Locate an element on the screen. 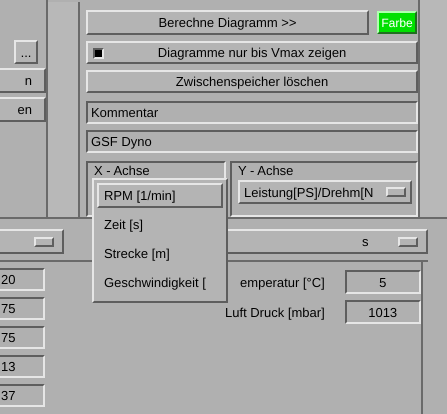  y-axis-option-menu: Leistung[PS]/Drehm[N is located at coordinates (325, 192).